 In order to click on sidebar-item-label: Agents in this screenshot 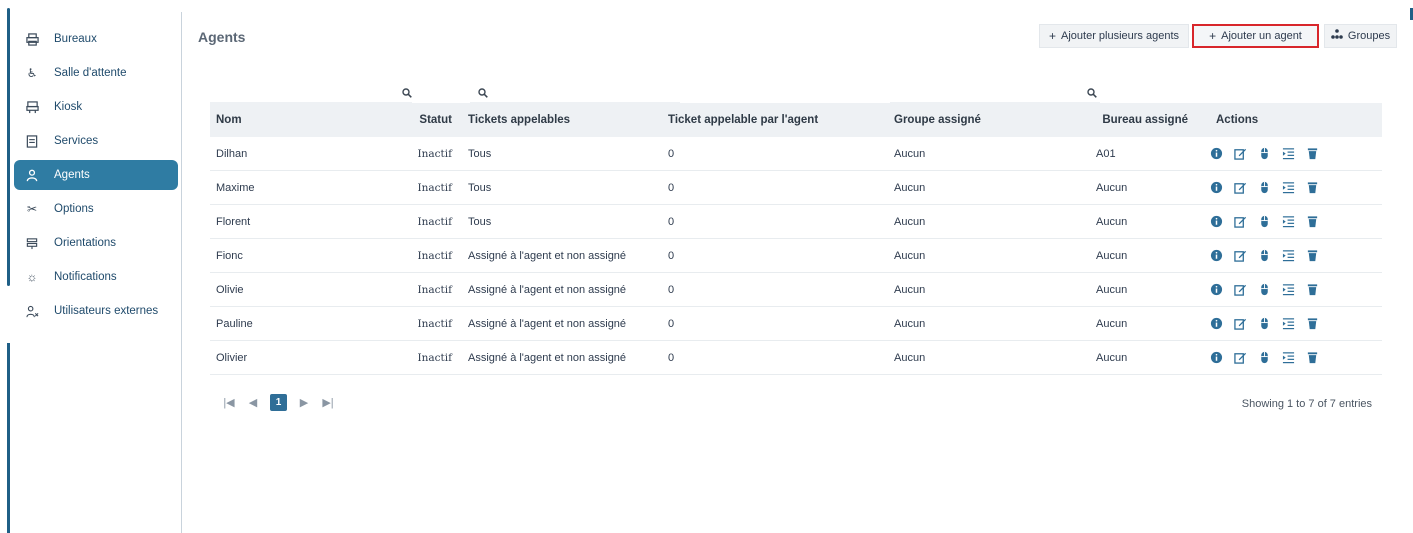, I will do `click(72, 175)`.